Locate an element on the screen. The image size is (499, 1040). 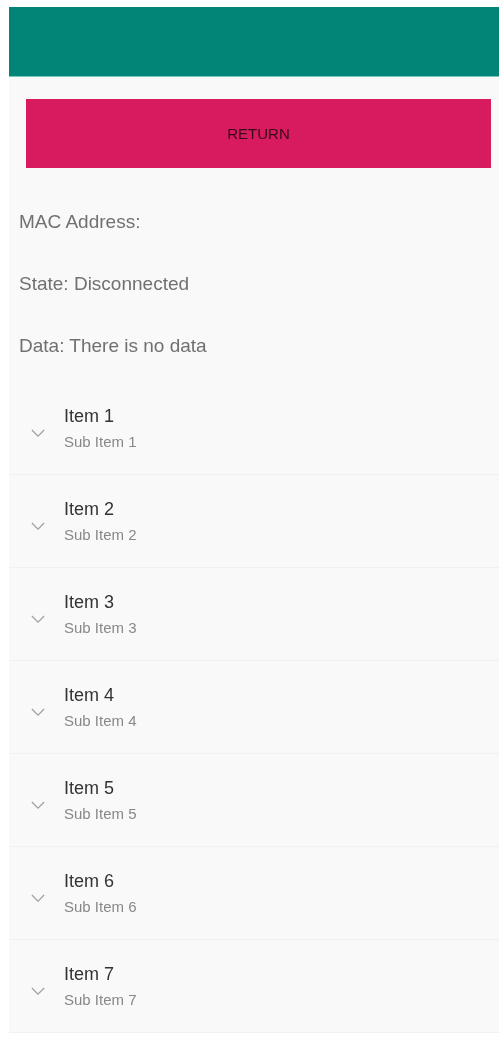
list-item: Item 3 Sub Item 3 is located at coordinates (254, 614).